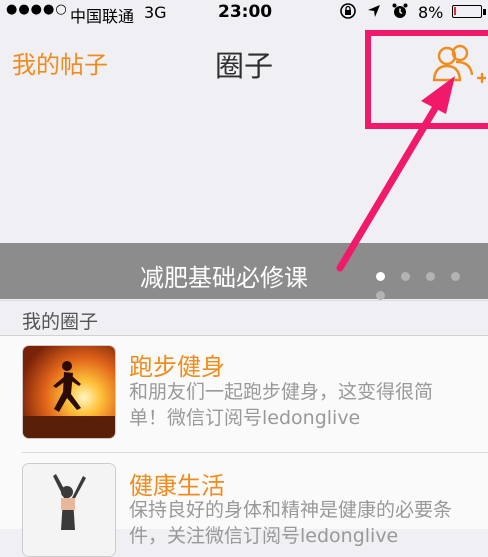 This screenshot has width=488, height=557. I want to click on carrier-name: 中国联通, so click(102, 16).